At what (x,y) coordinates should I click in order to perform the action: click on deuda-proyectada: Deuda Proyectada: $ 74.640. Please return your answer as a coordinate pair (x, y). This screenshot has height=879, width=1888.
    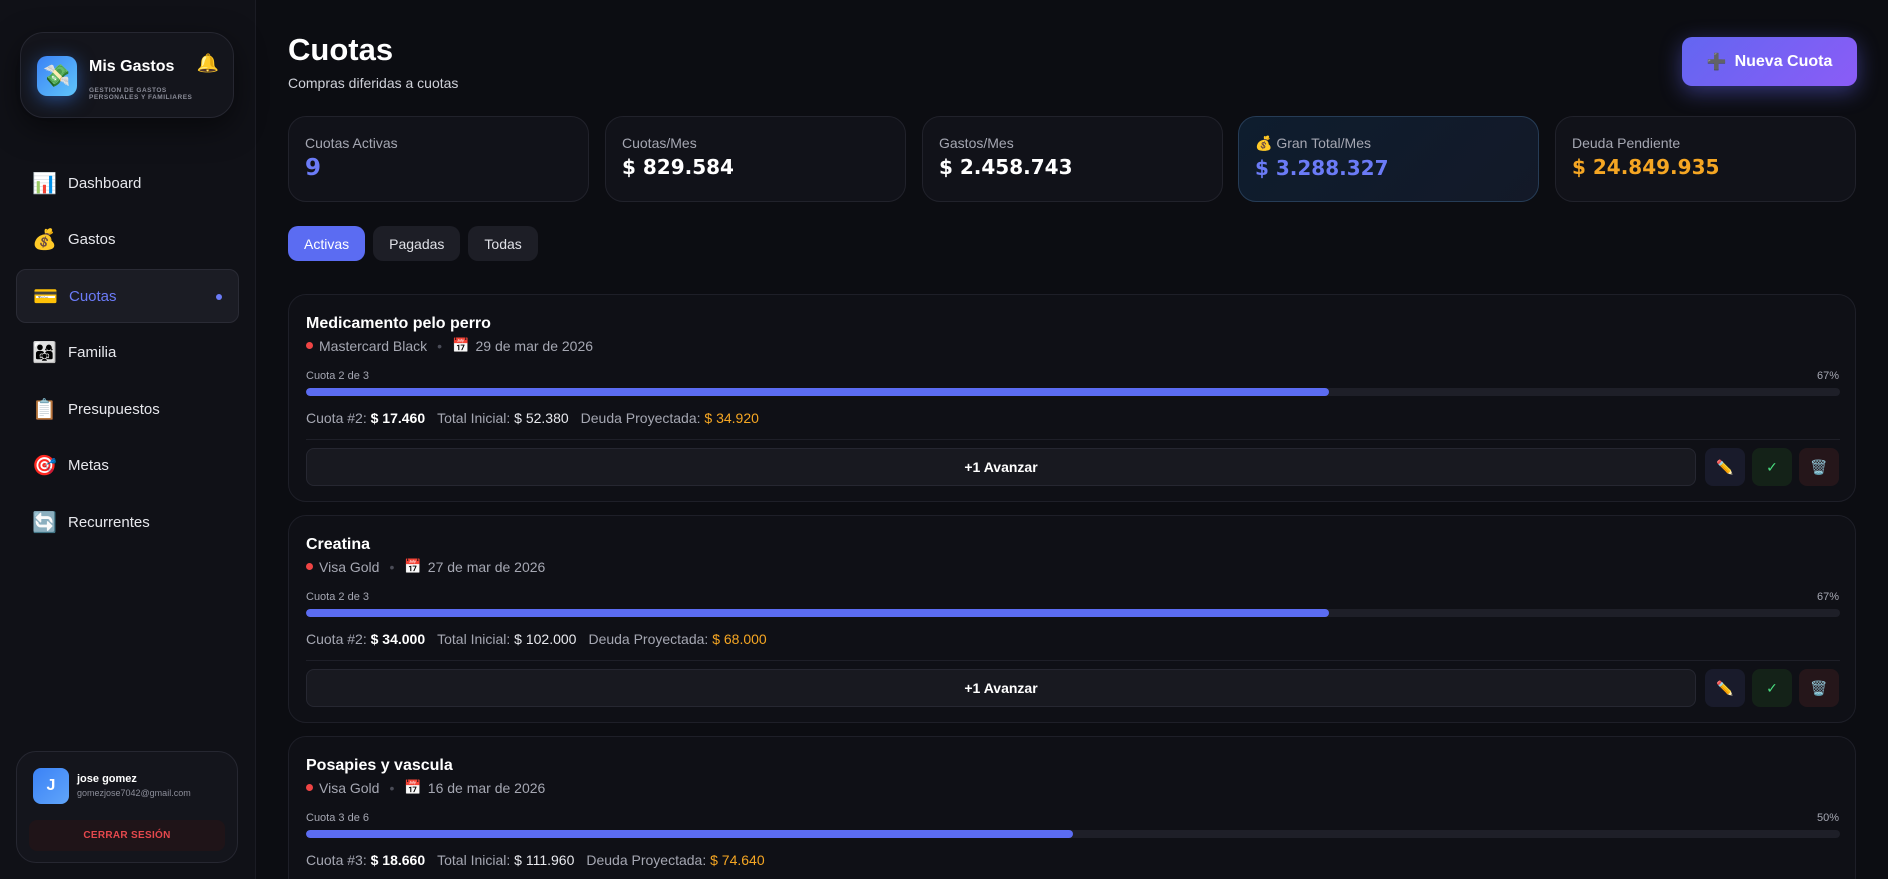
    Looking at the image, I should click on (675, 860).